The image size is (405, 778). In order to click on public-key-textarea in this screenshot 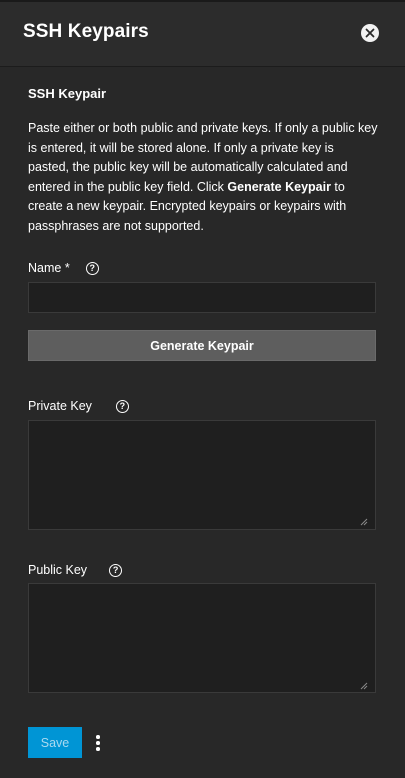, I will do `click(202, 638)`.